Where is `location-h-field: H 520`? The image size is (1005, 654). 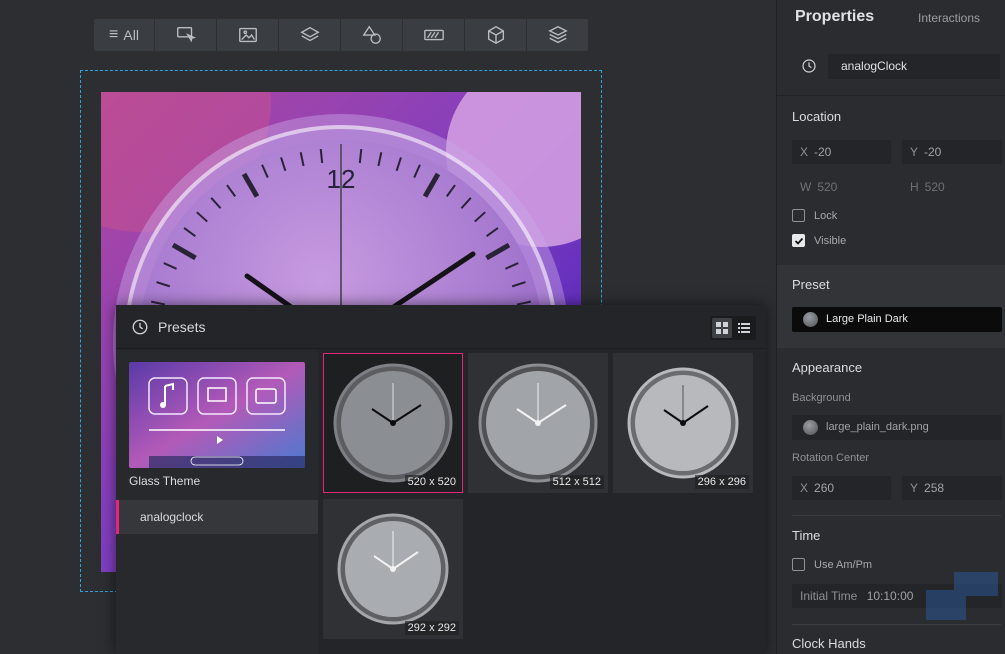
location-h-field: H 520 is located at coordinates (952, 187).